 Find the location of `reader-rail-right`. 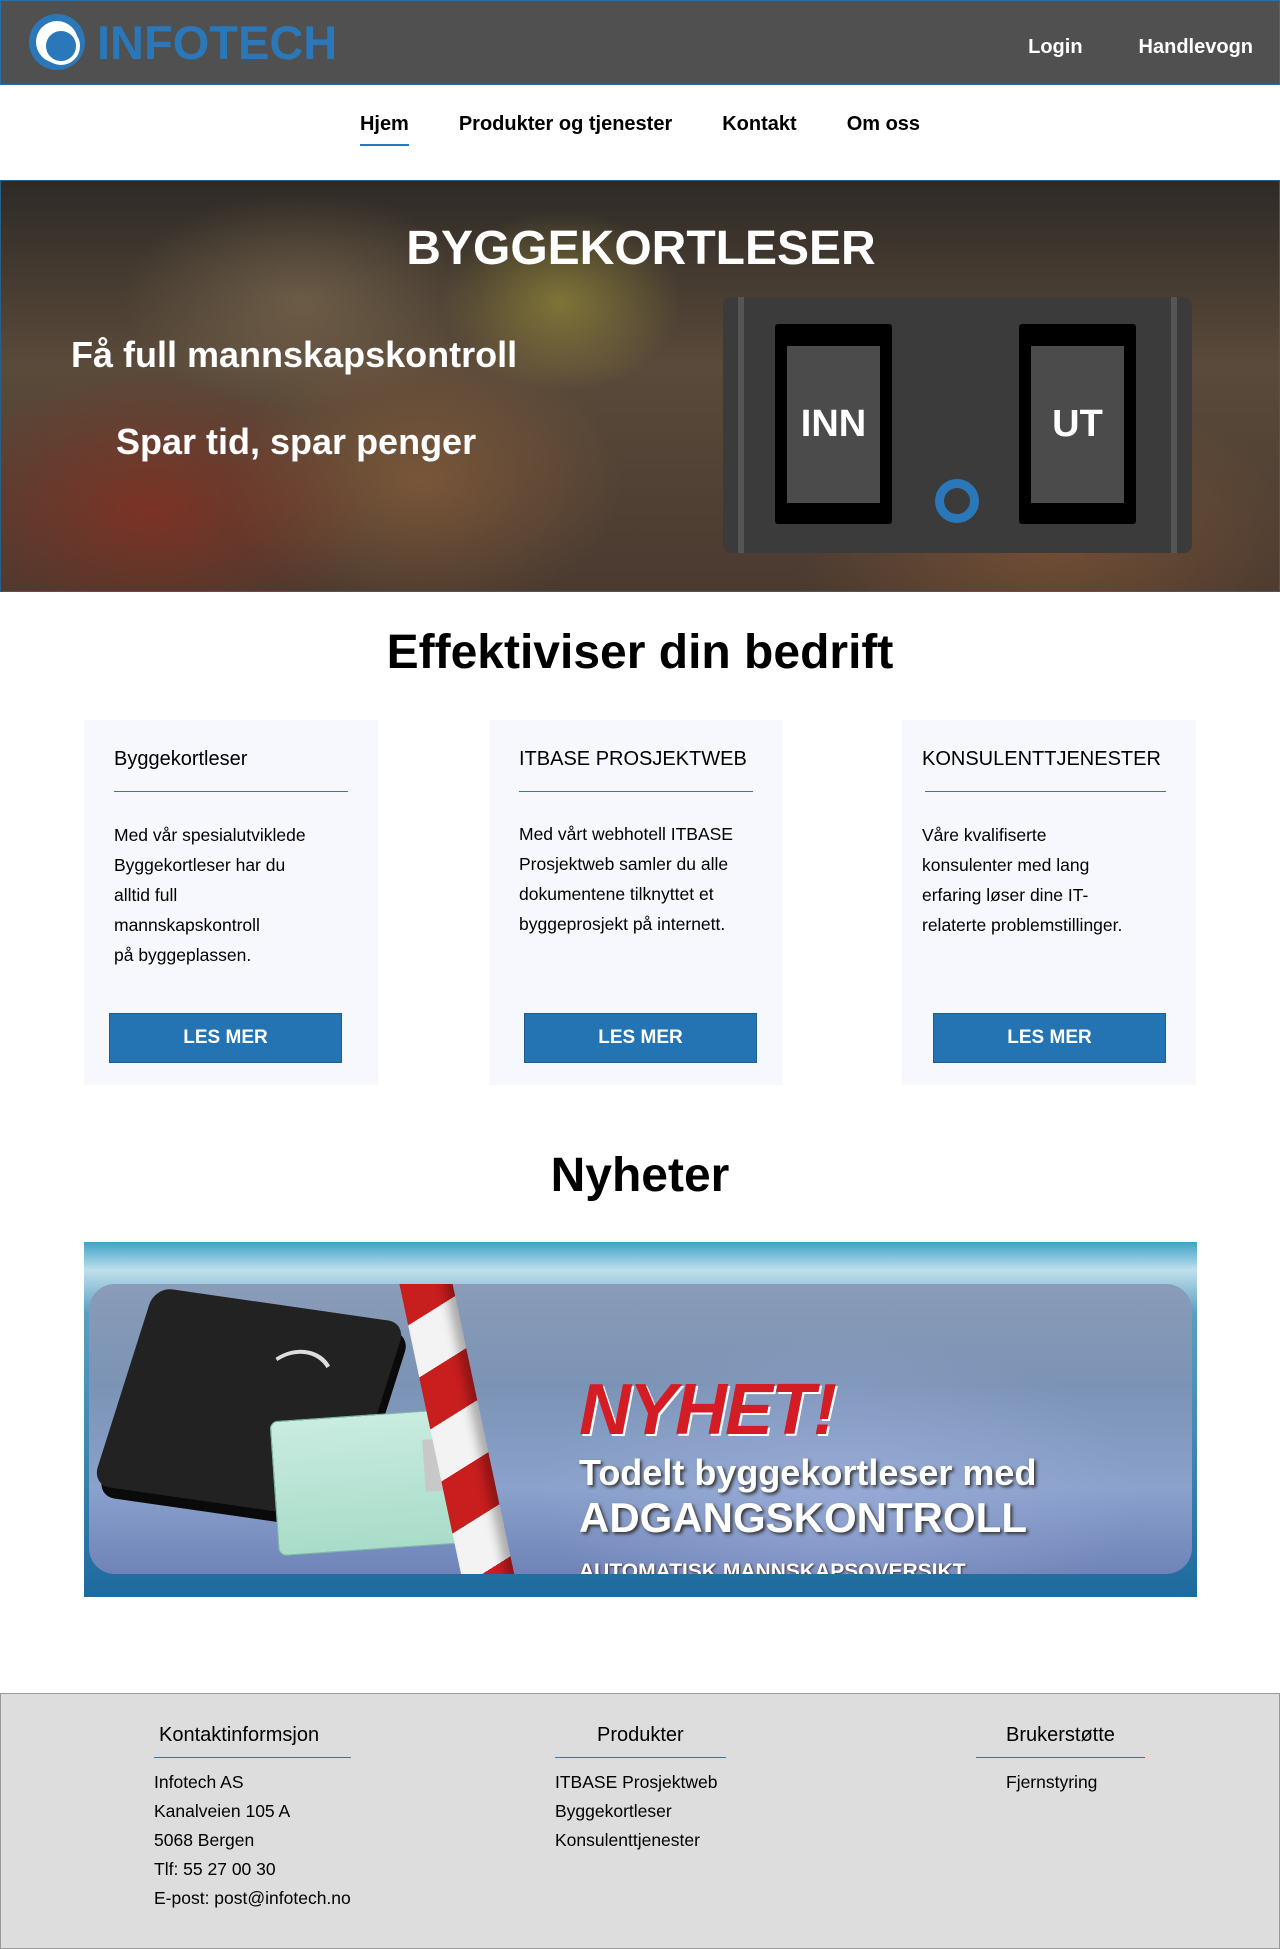

reader-rail-right is located at coordinates (1174, 425).